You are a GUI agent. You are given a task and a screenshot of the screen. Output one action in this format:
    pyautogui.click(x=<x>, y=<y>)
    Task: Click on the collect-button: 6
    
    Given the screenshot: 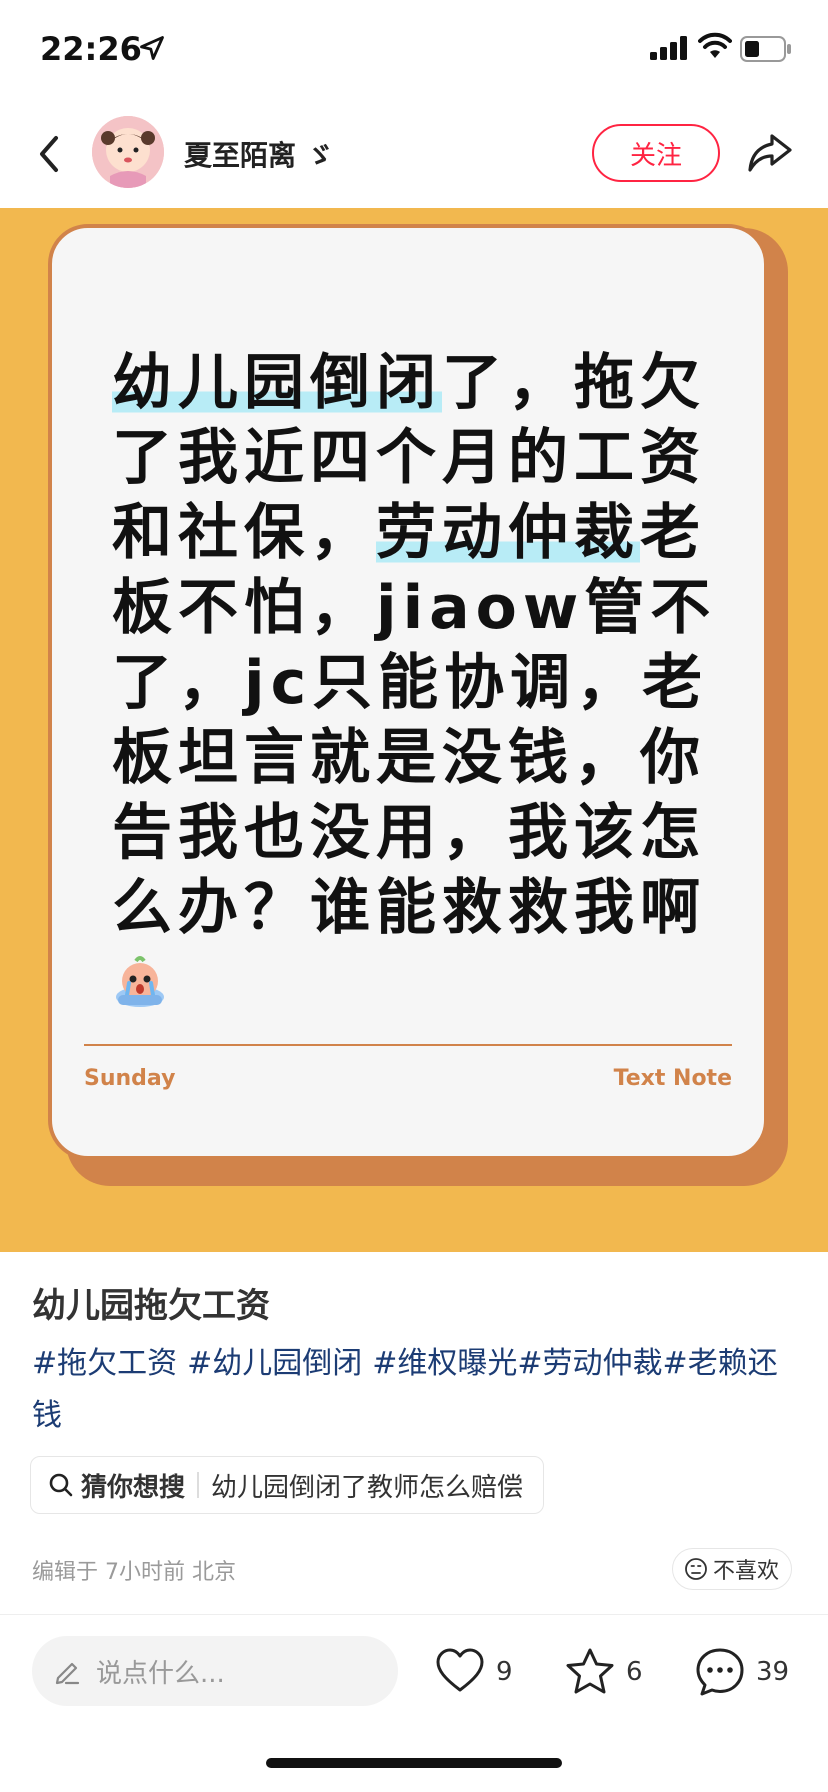 What is the action you would take?
    pyautogui.click(x=603, y=1672)
    